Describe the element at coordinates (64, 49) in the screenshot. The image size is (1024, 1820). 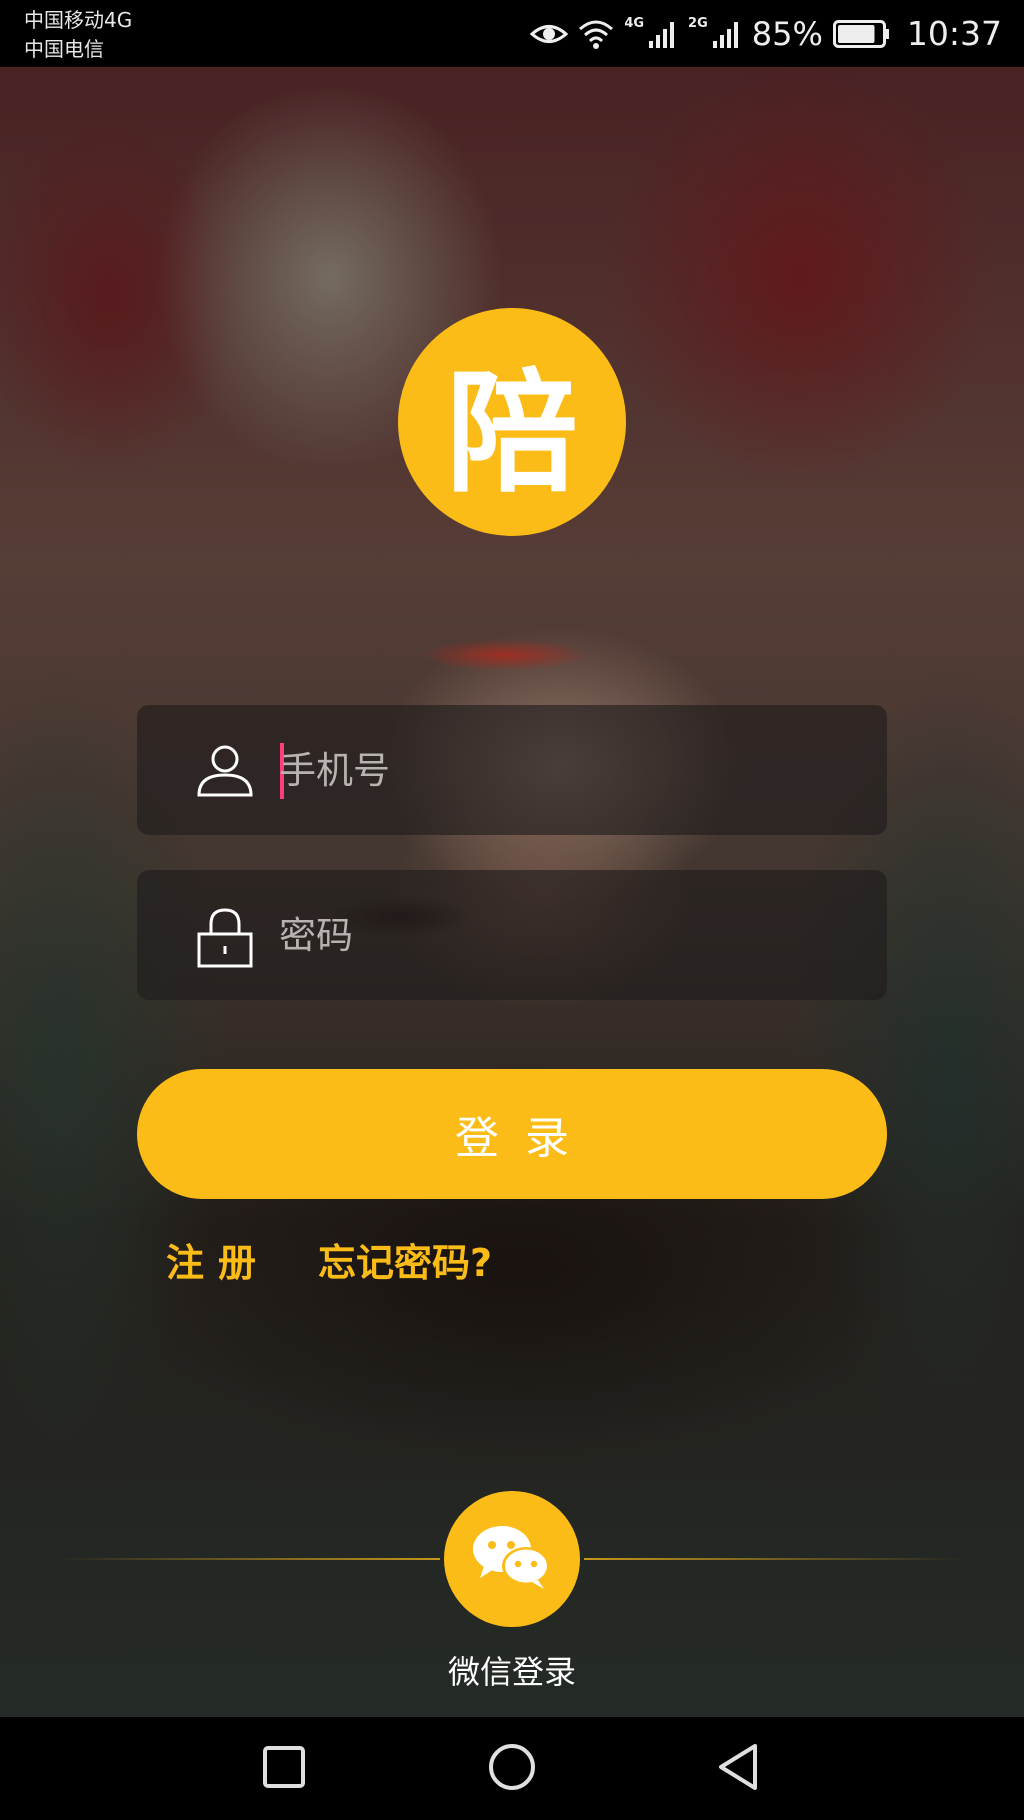
I see `carrier-2: 中国电信` at that location.